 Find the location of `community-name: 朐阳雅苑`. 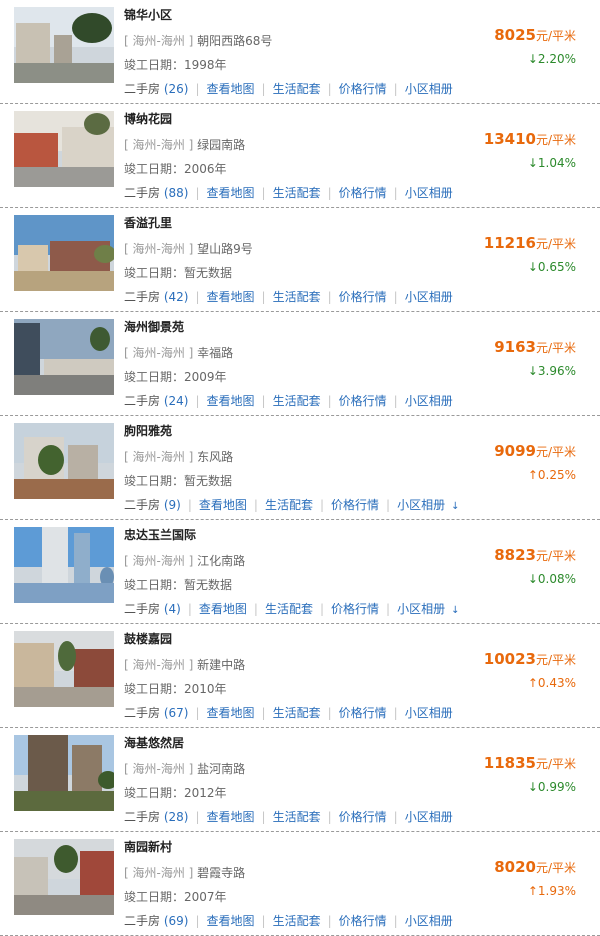

community-name: 朐阳雅苑 is located at coordinates (148, 430).